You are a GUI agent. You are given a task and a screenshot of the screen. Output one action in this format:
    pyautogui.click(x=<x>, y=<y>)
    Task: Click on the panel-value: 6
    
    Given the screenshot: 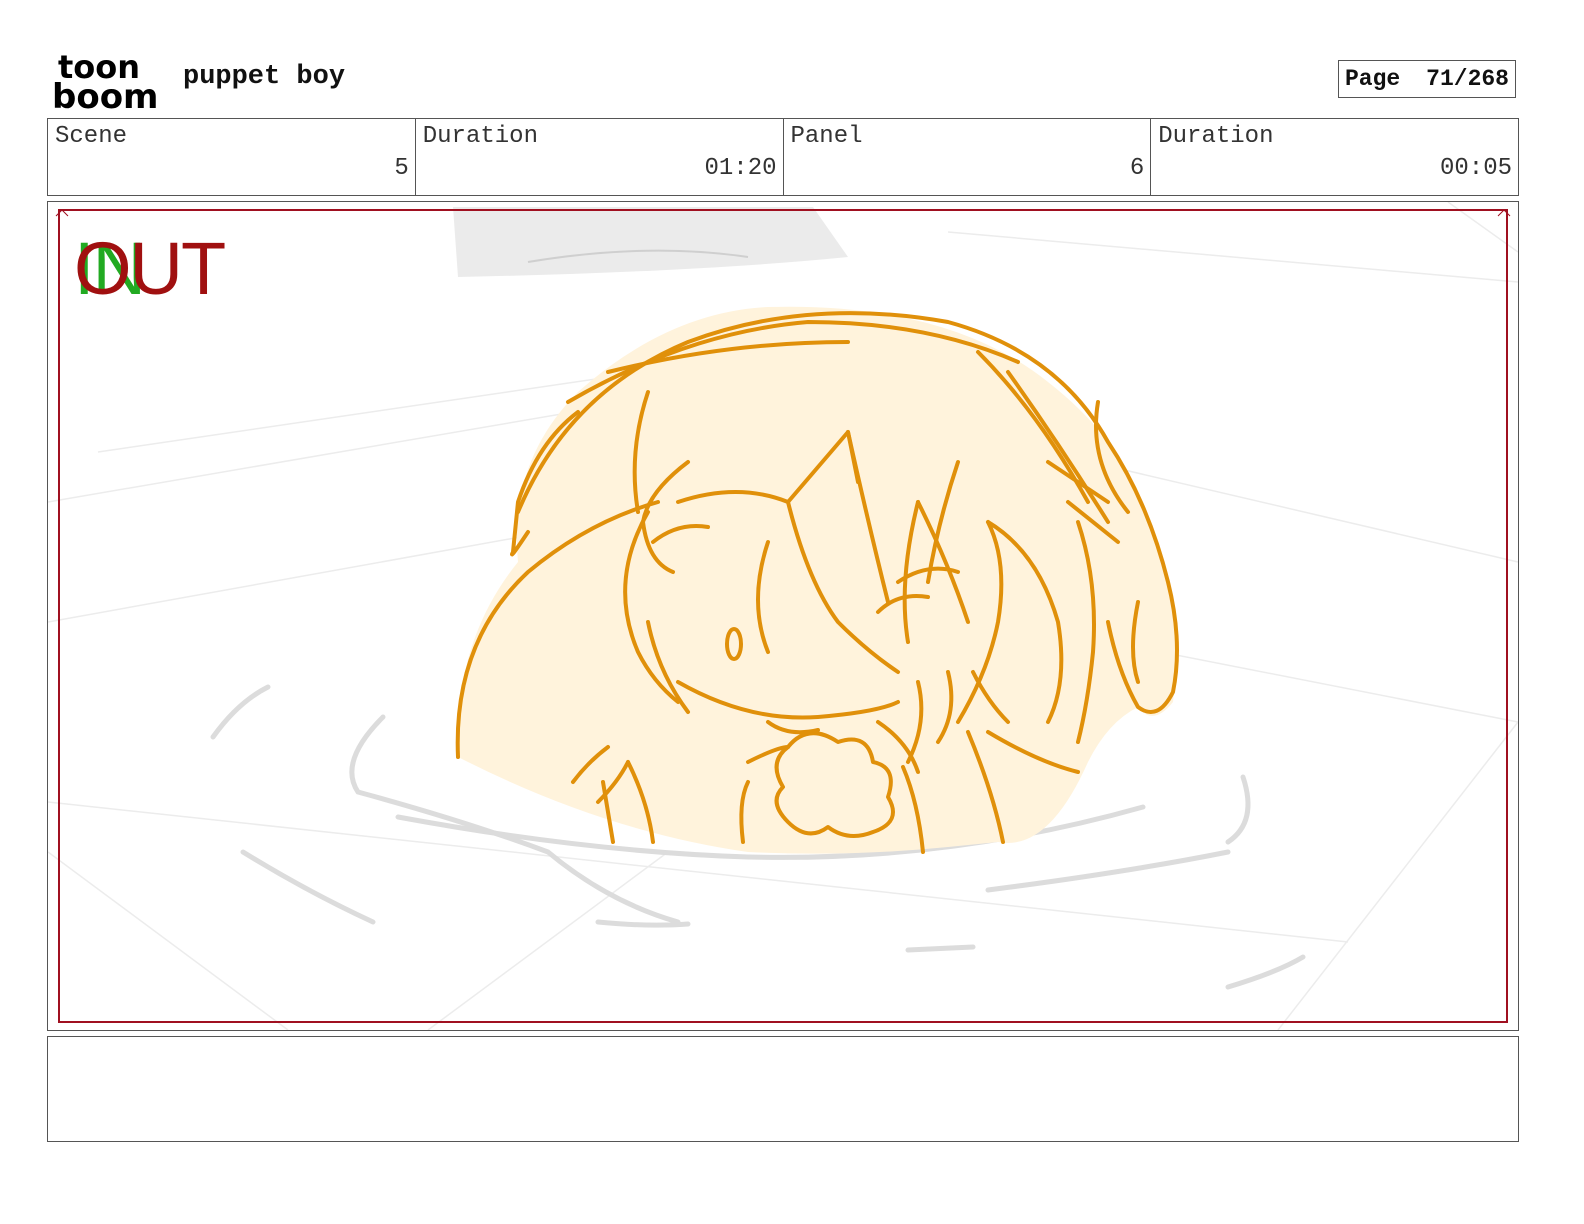 What is the action you would take?
    pyautogui.click(x=1137, y=168)
    